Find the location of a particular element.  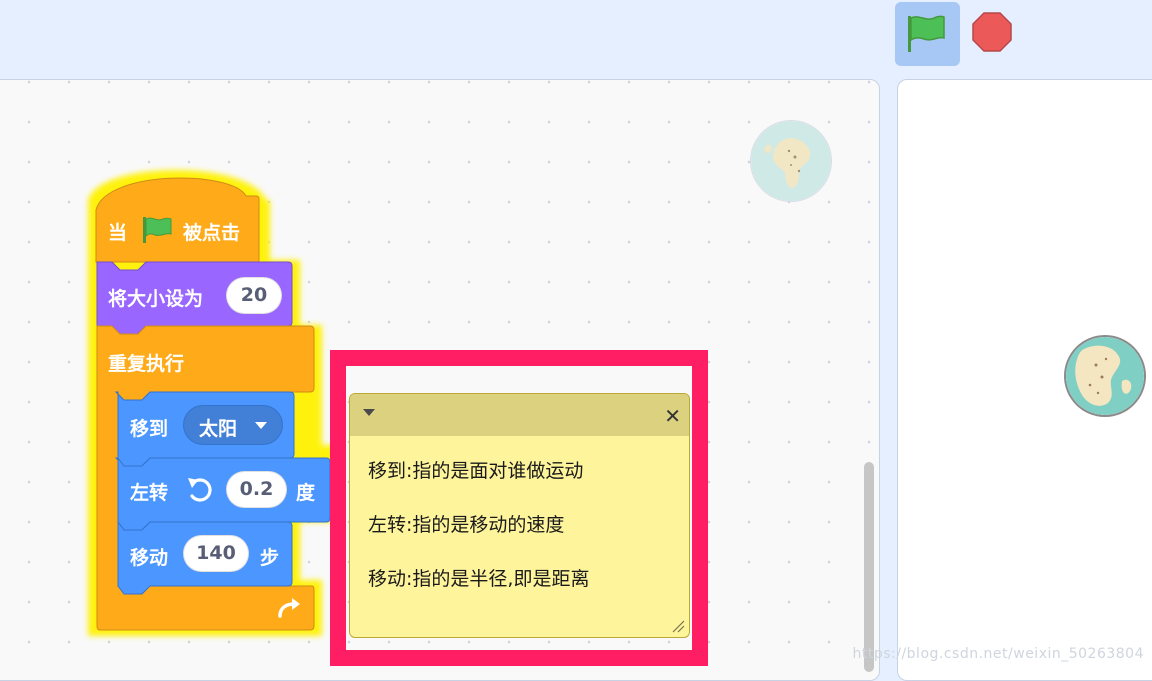

steps-unit-label: 步 is located at coordinates (270, 558).